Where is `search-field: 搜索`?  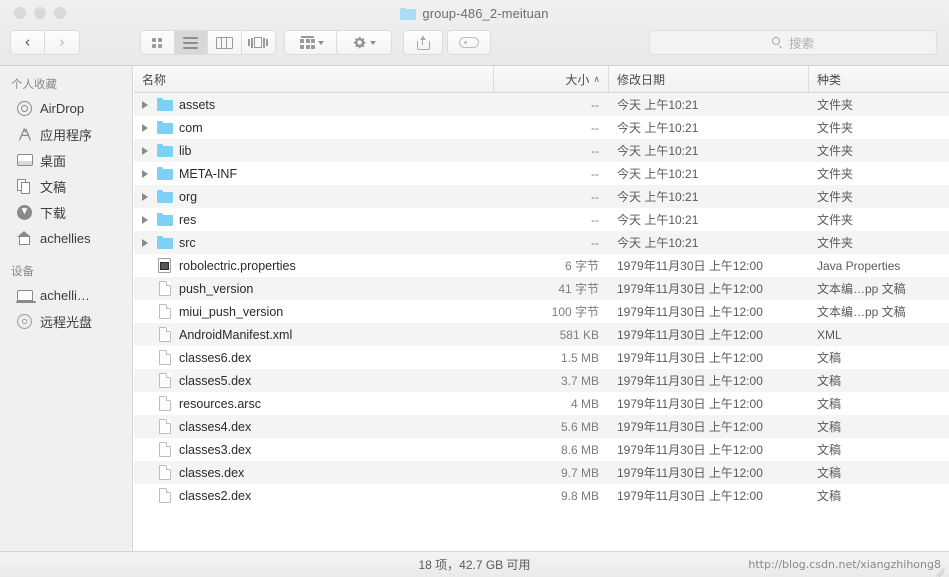 search-field: 搜索 is located at coordinates (793, 42).